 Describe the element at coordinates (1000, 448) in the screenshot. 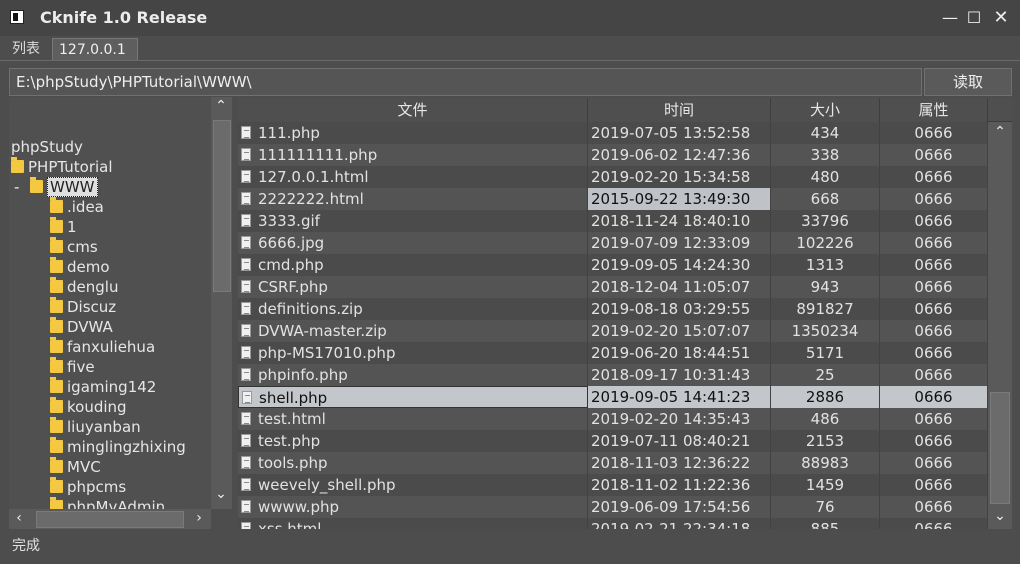

I see `table-vertical-scroll-thumb` at that location.